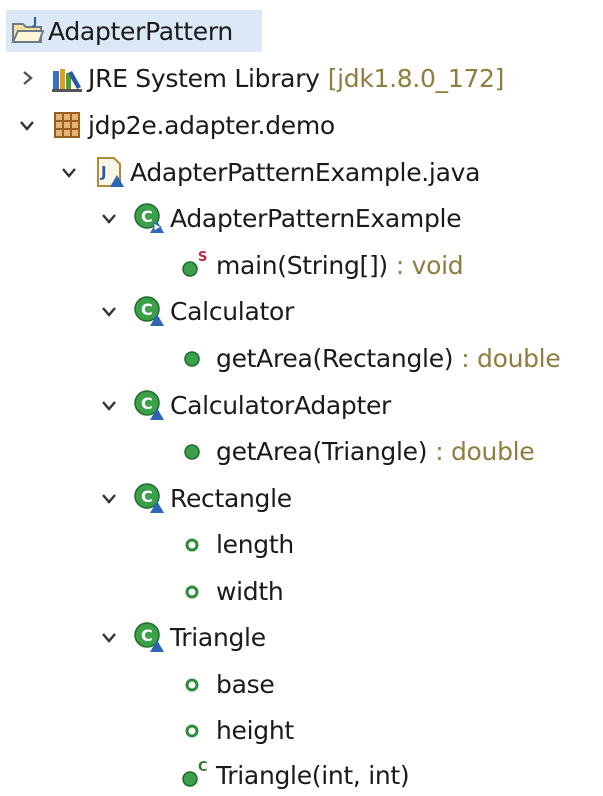 Image resolution: width=603 pixels, height=796 pixels. What do you see at coordinates (27, 78) in the screenshot?
I see `chevron-right-icon` at bounding box center [27, 78].